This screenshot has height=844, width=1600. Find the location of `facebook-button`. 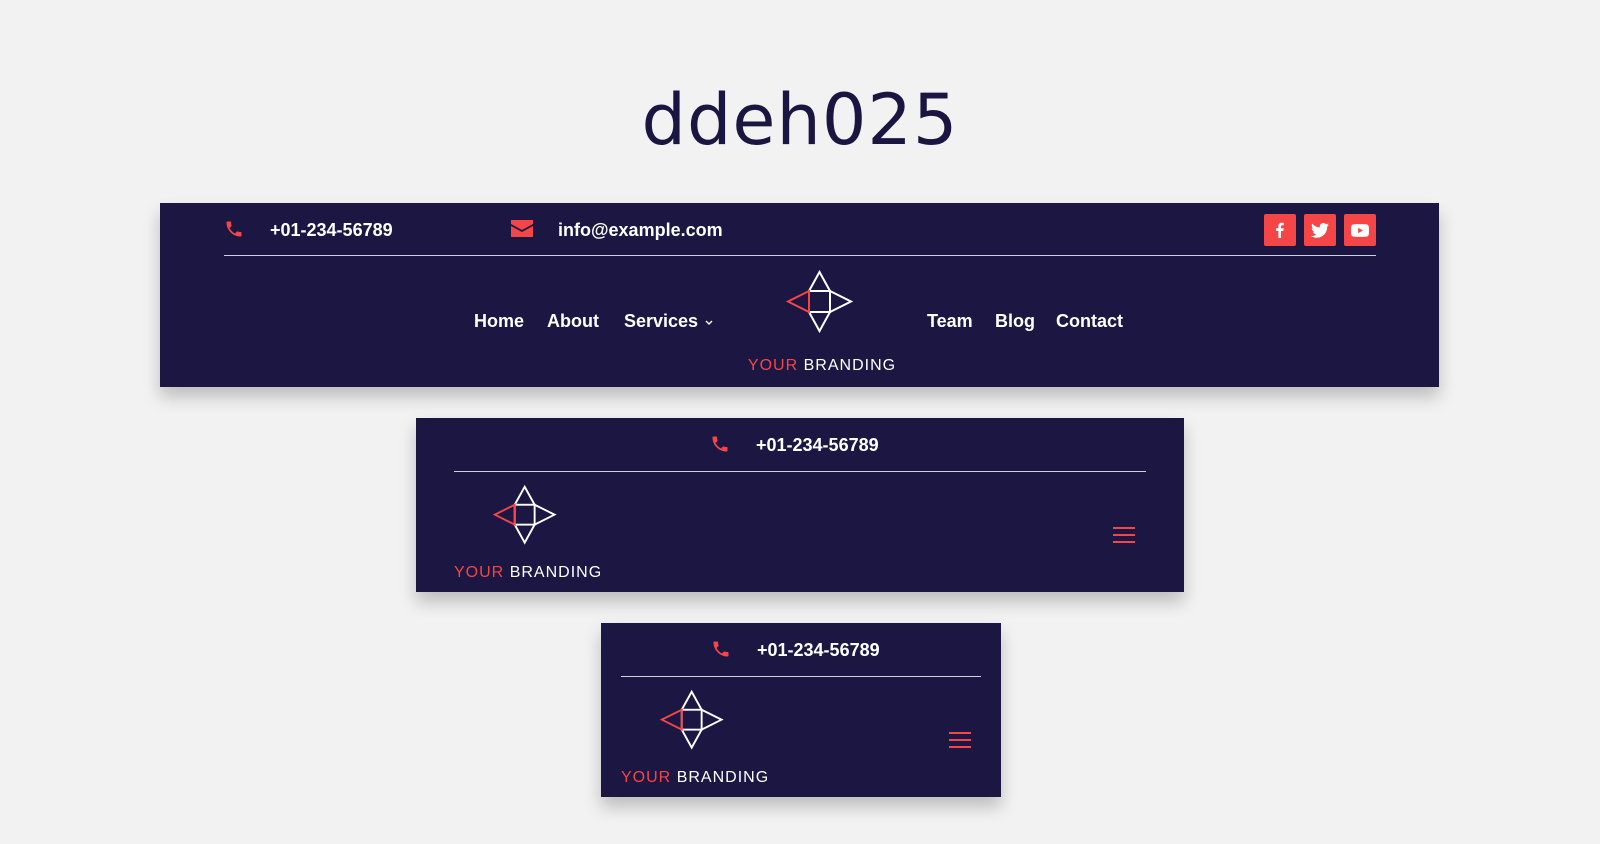

facebook-button is located at coordinates (1280, 230).